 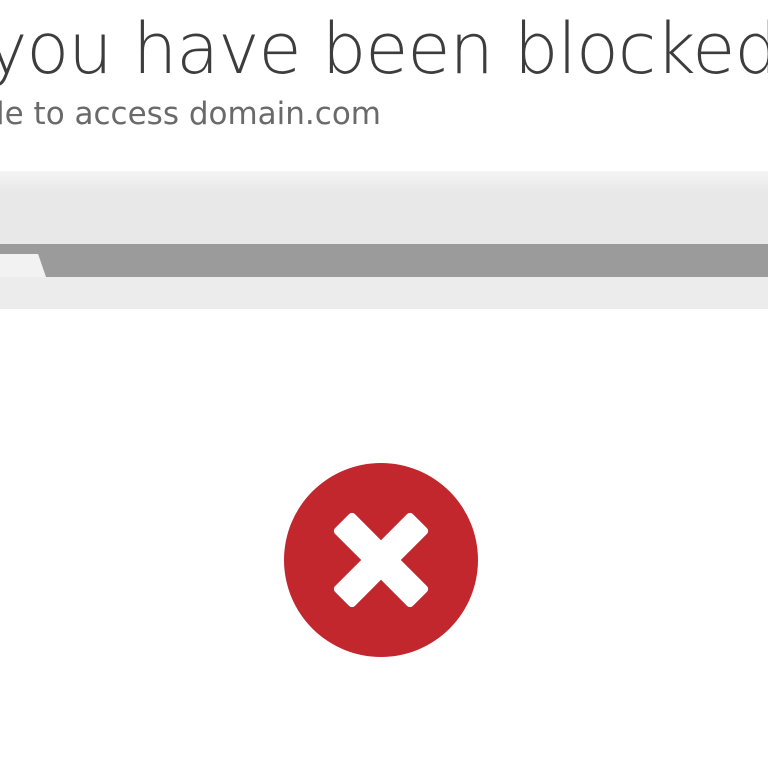 What do you see at coordinates (384, 293) in the screenshot?
I see `browser-toolbar` at bounding box center [384, 293].